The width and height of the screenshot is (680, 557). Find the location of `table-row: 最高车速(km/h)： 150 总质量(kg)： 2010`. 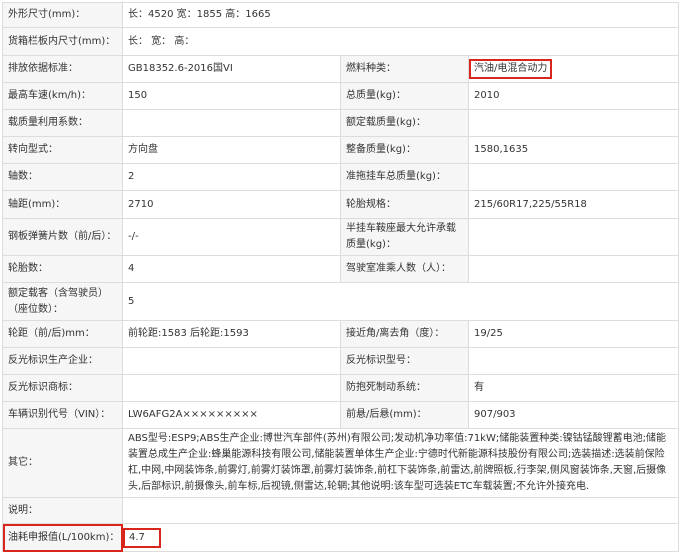

table-row: 最高车速(km/h)： 150 总质量(kg)： 2010 is located at coordinates (341, 96).